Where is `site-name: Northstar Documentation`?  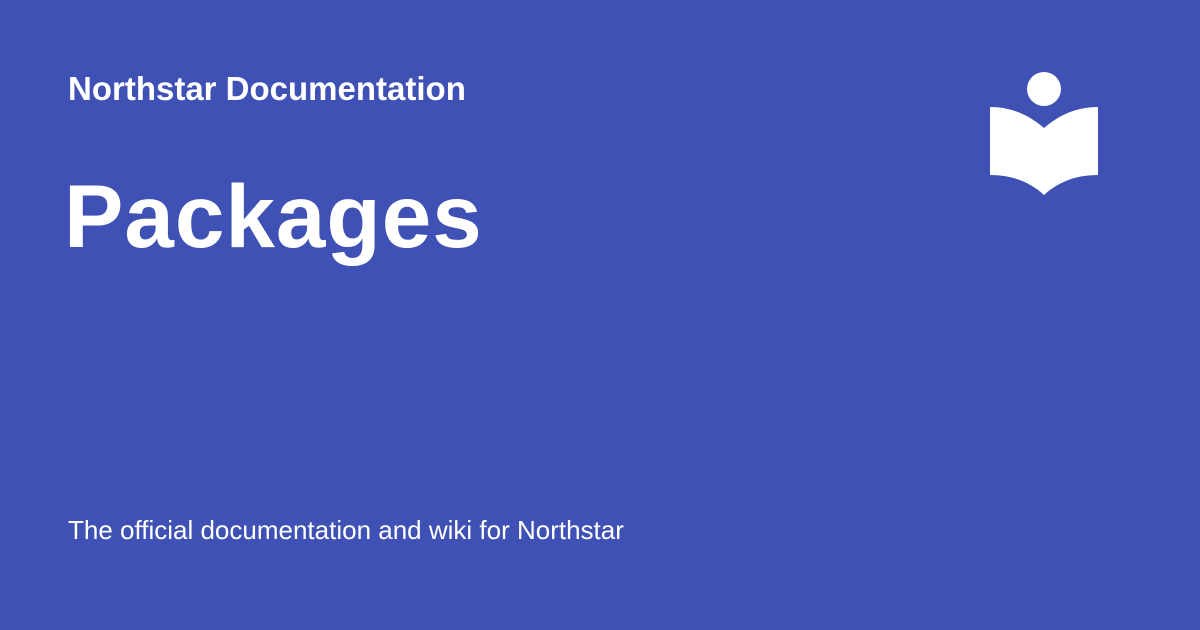 site-name: Northstar Documentation is located at coordinates (267, 88).